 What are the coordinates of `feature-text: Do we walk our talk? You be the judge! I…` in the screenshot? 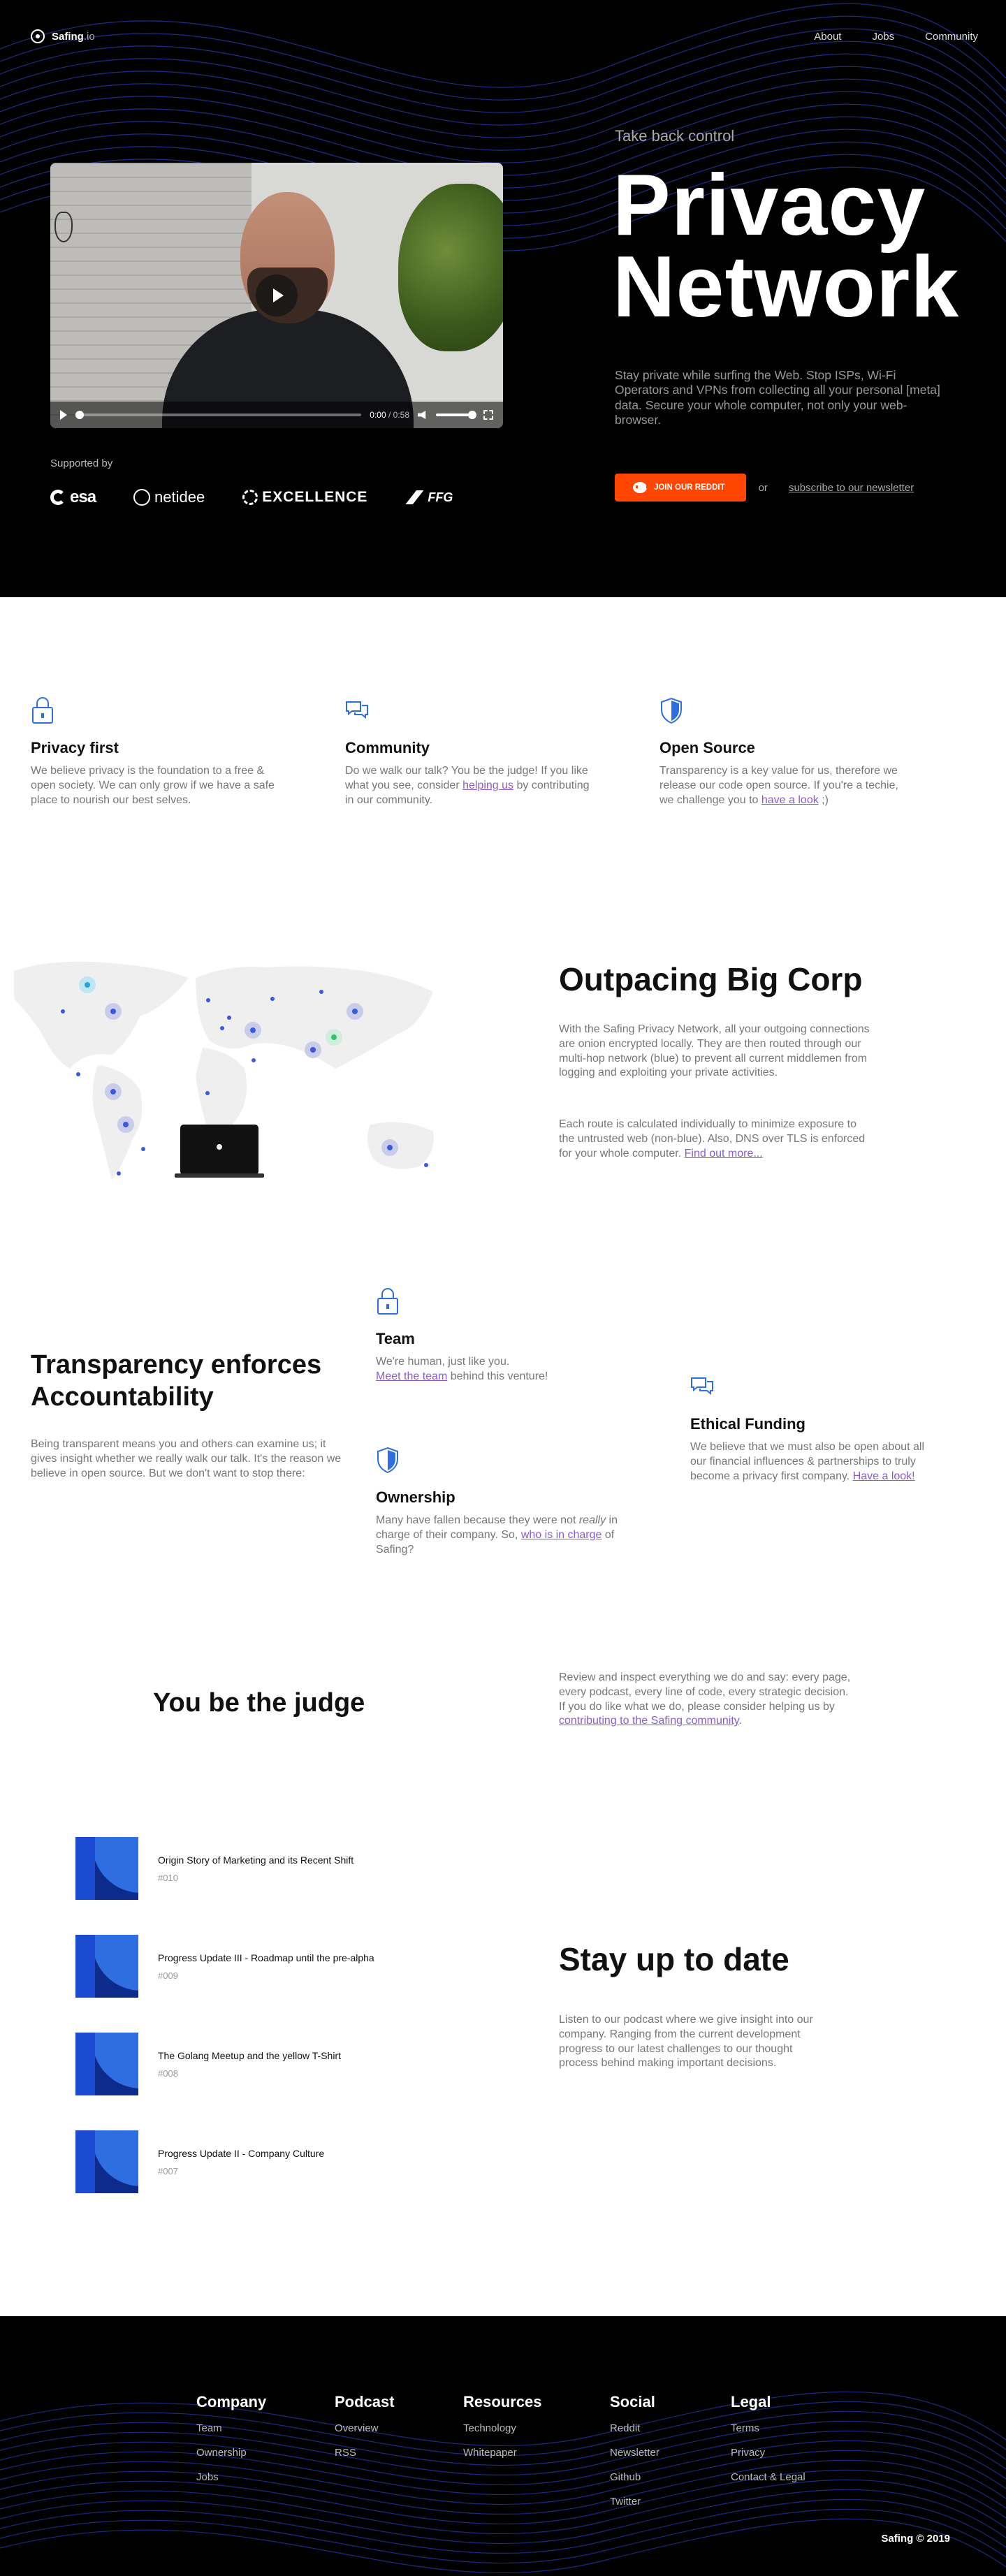 It's located at (467, 785).